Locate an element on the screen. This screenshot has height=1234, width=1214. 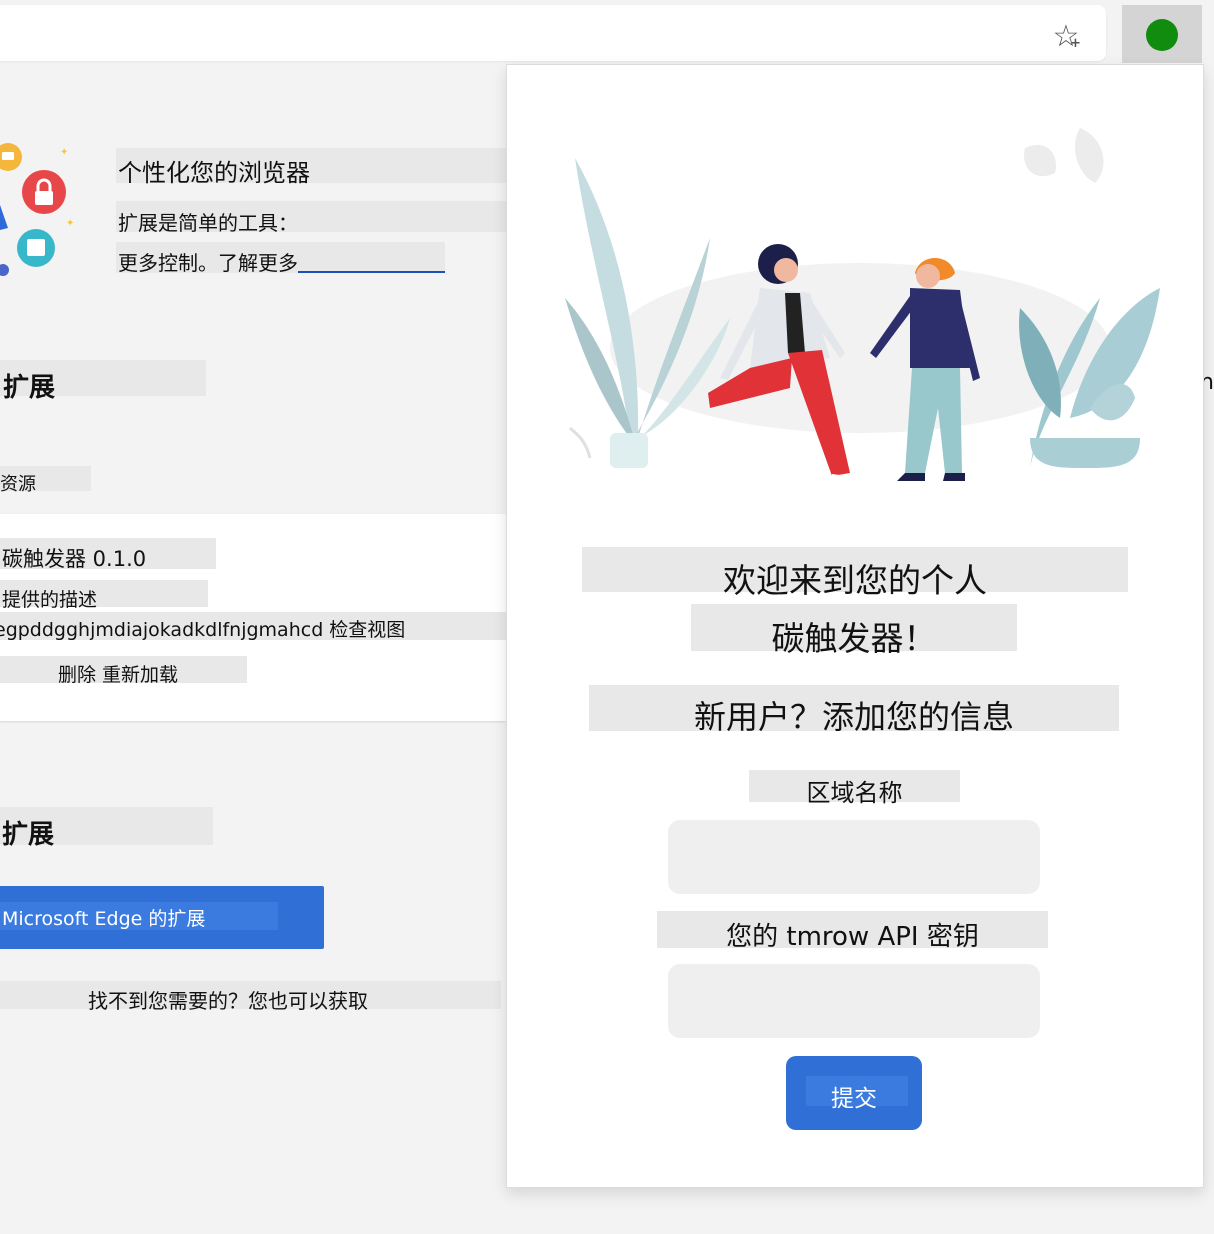
welcome-title-line2: 碳触发器！ is located at coordinates (854, 638).